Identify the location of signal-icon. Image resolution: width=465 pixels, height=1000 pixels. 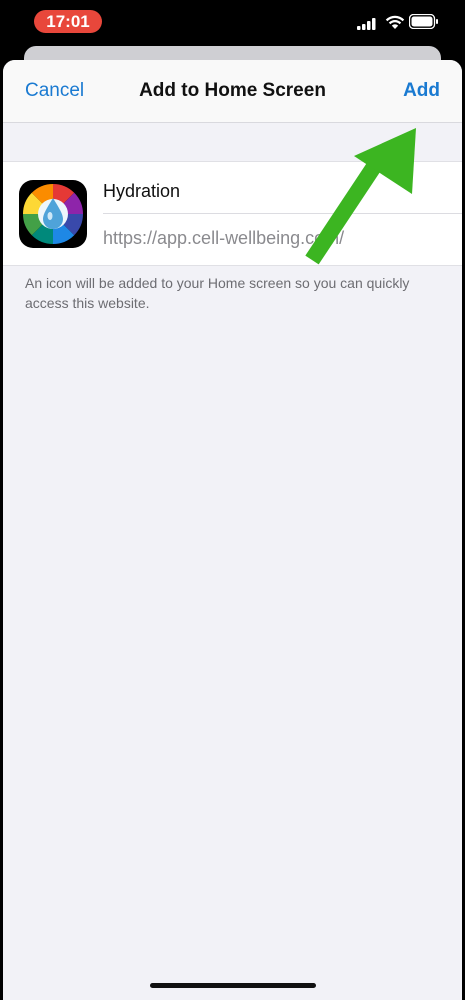
(367, 26).